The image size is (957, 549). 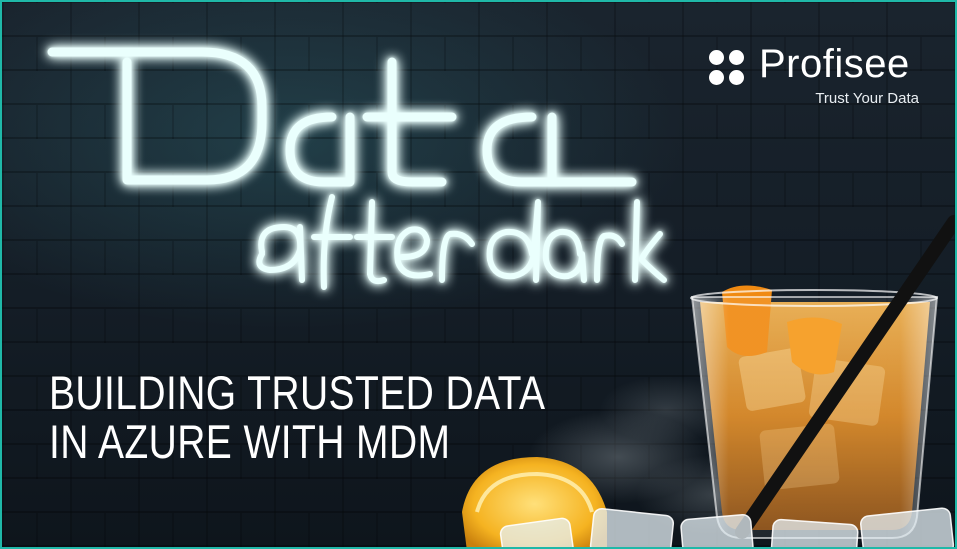 I want to click on profisee-logo: Profisee Trust Your Data, so click(x=814, y=79).